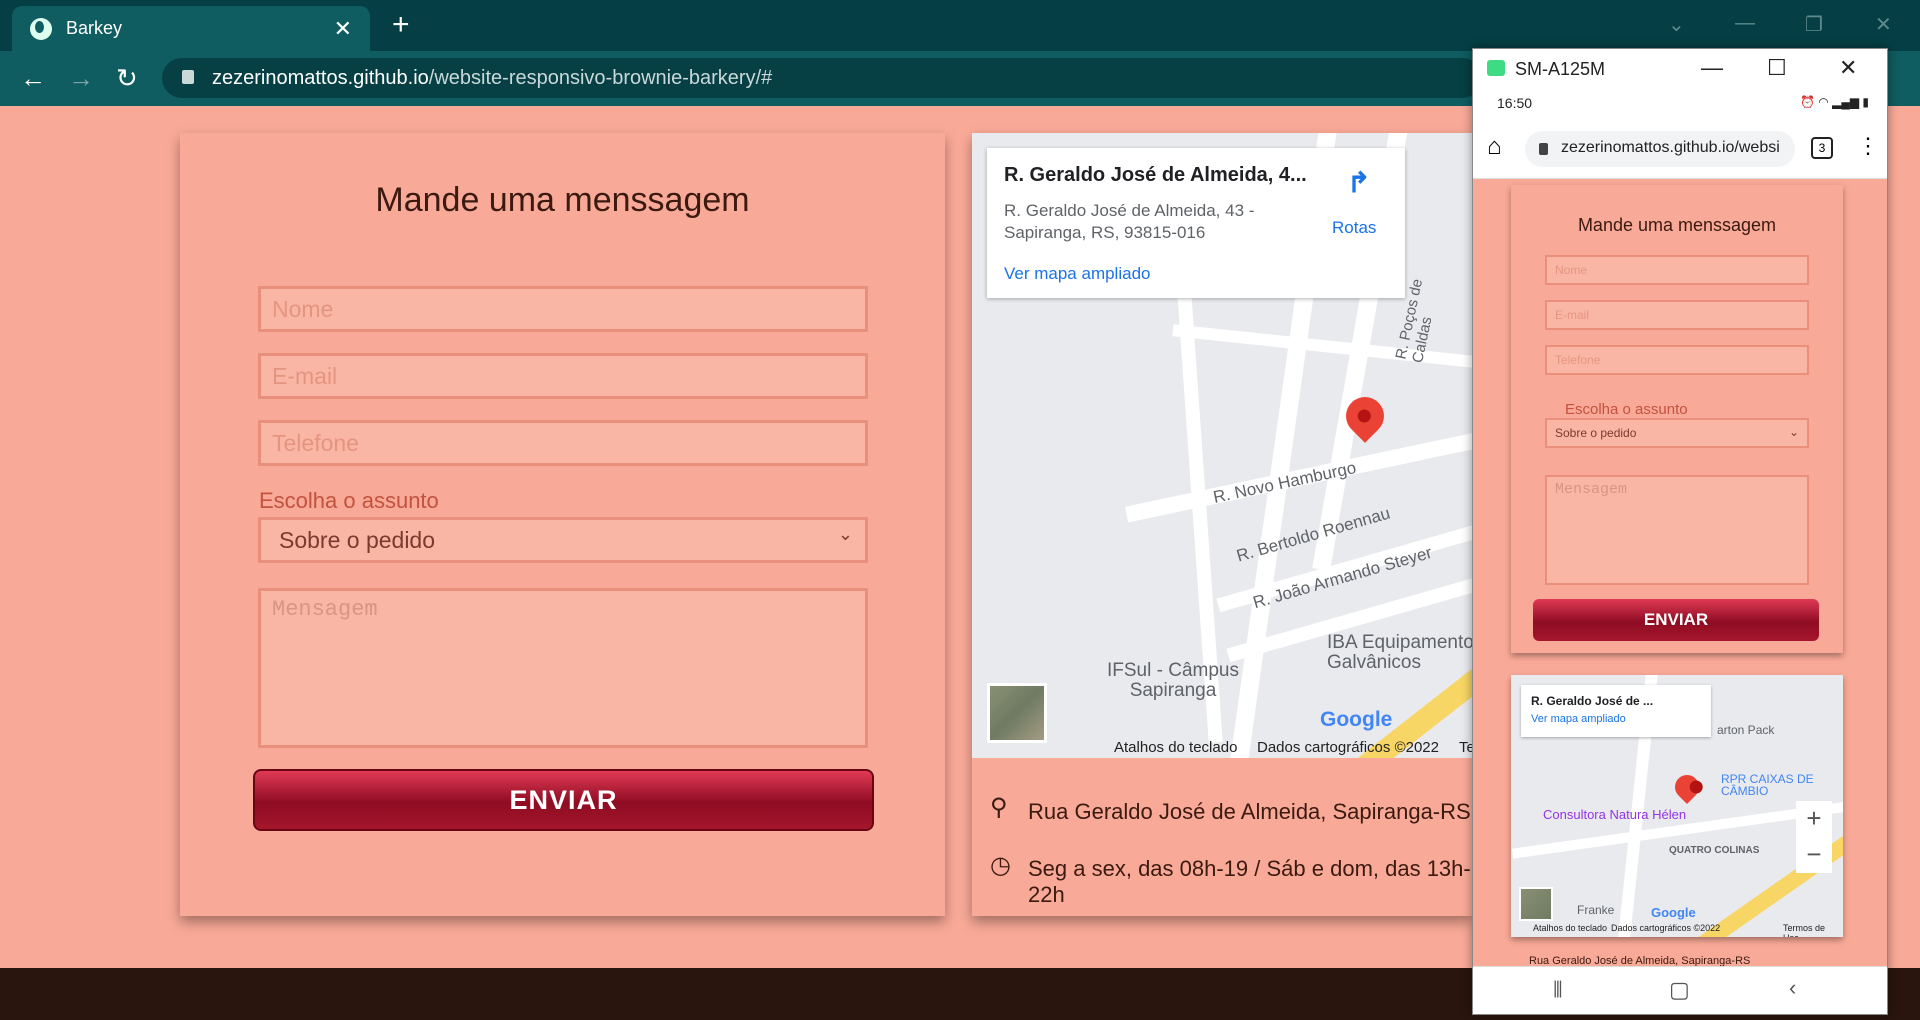 Image resolution: width=1920 pixels, height=1020 pixels. Describe the element at coordinates (1077, 274) in the screenshot. I see `larger-map-link: Ver mapa ampliado` at that location.